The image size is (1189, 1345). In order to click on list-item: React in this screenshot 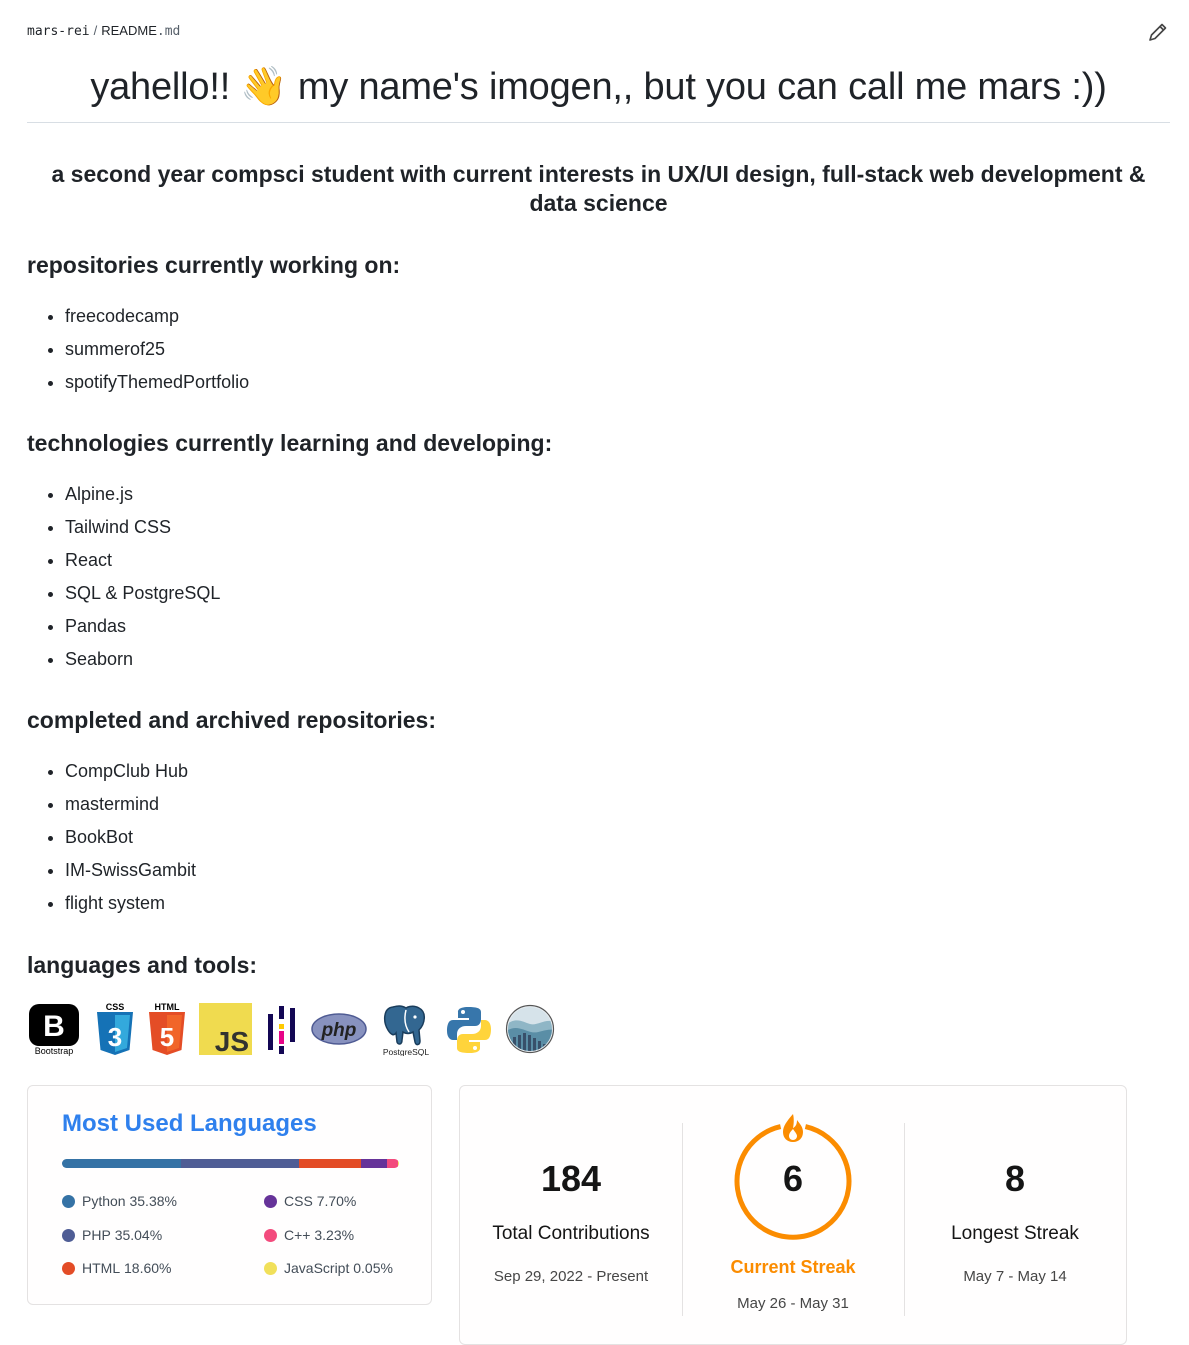, I will do `click(142, 563)`.